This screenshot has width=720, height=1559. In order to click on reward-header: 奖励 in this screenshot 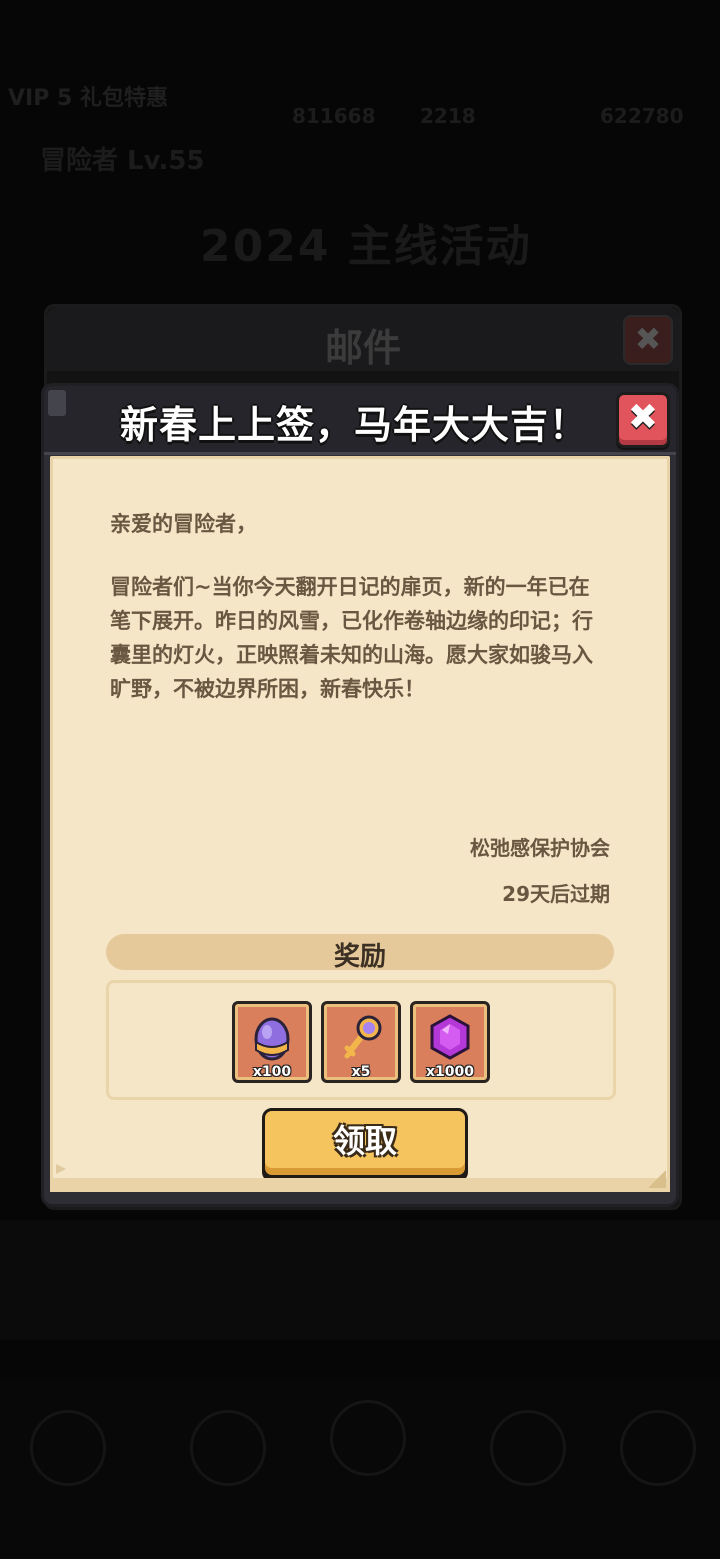, I will do `click(360, 953)`.